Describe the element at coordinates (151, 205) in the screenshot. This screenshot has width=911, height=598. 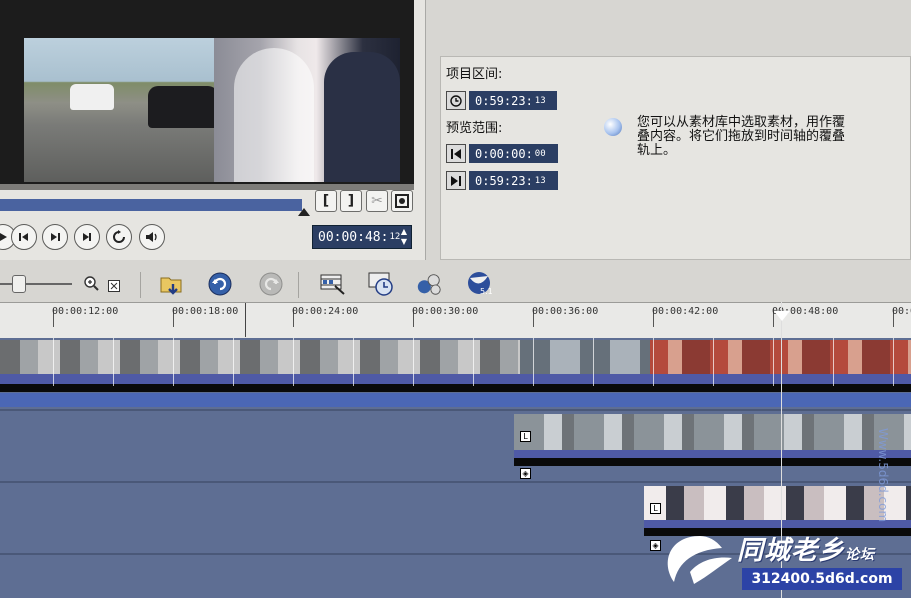
I see `playback-progress-bar` at that location.